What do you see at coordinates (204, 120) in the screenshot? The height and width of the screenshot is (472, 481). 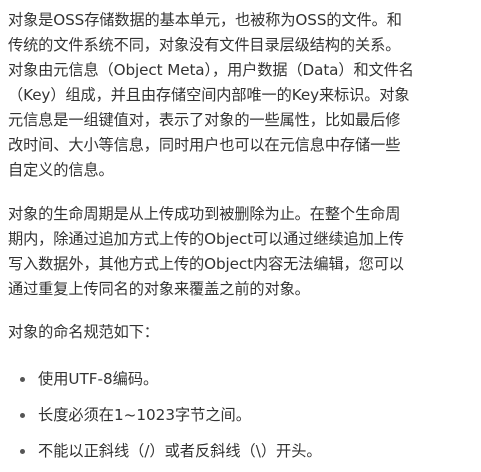 I see `text-line: 元信息是一组键值对，表示了对象的一些属性，比如最后修` at bounding box center [204, 120].